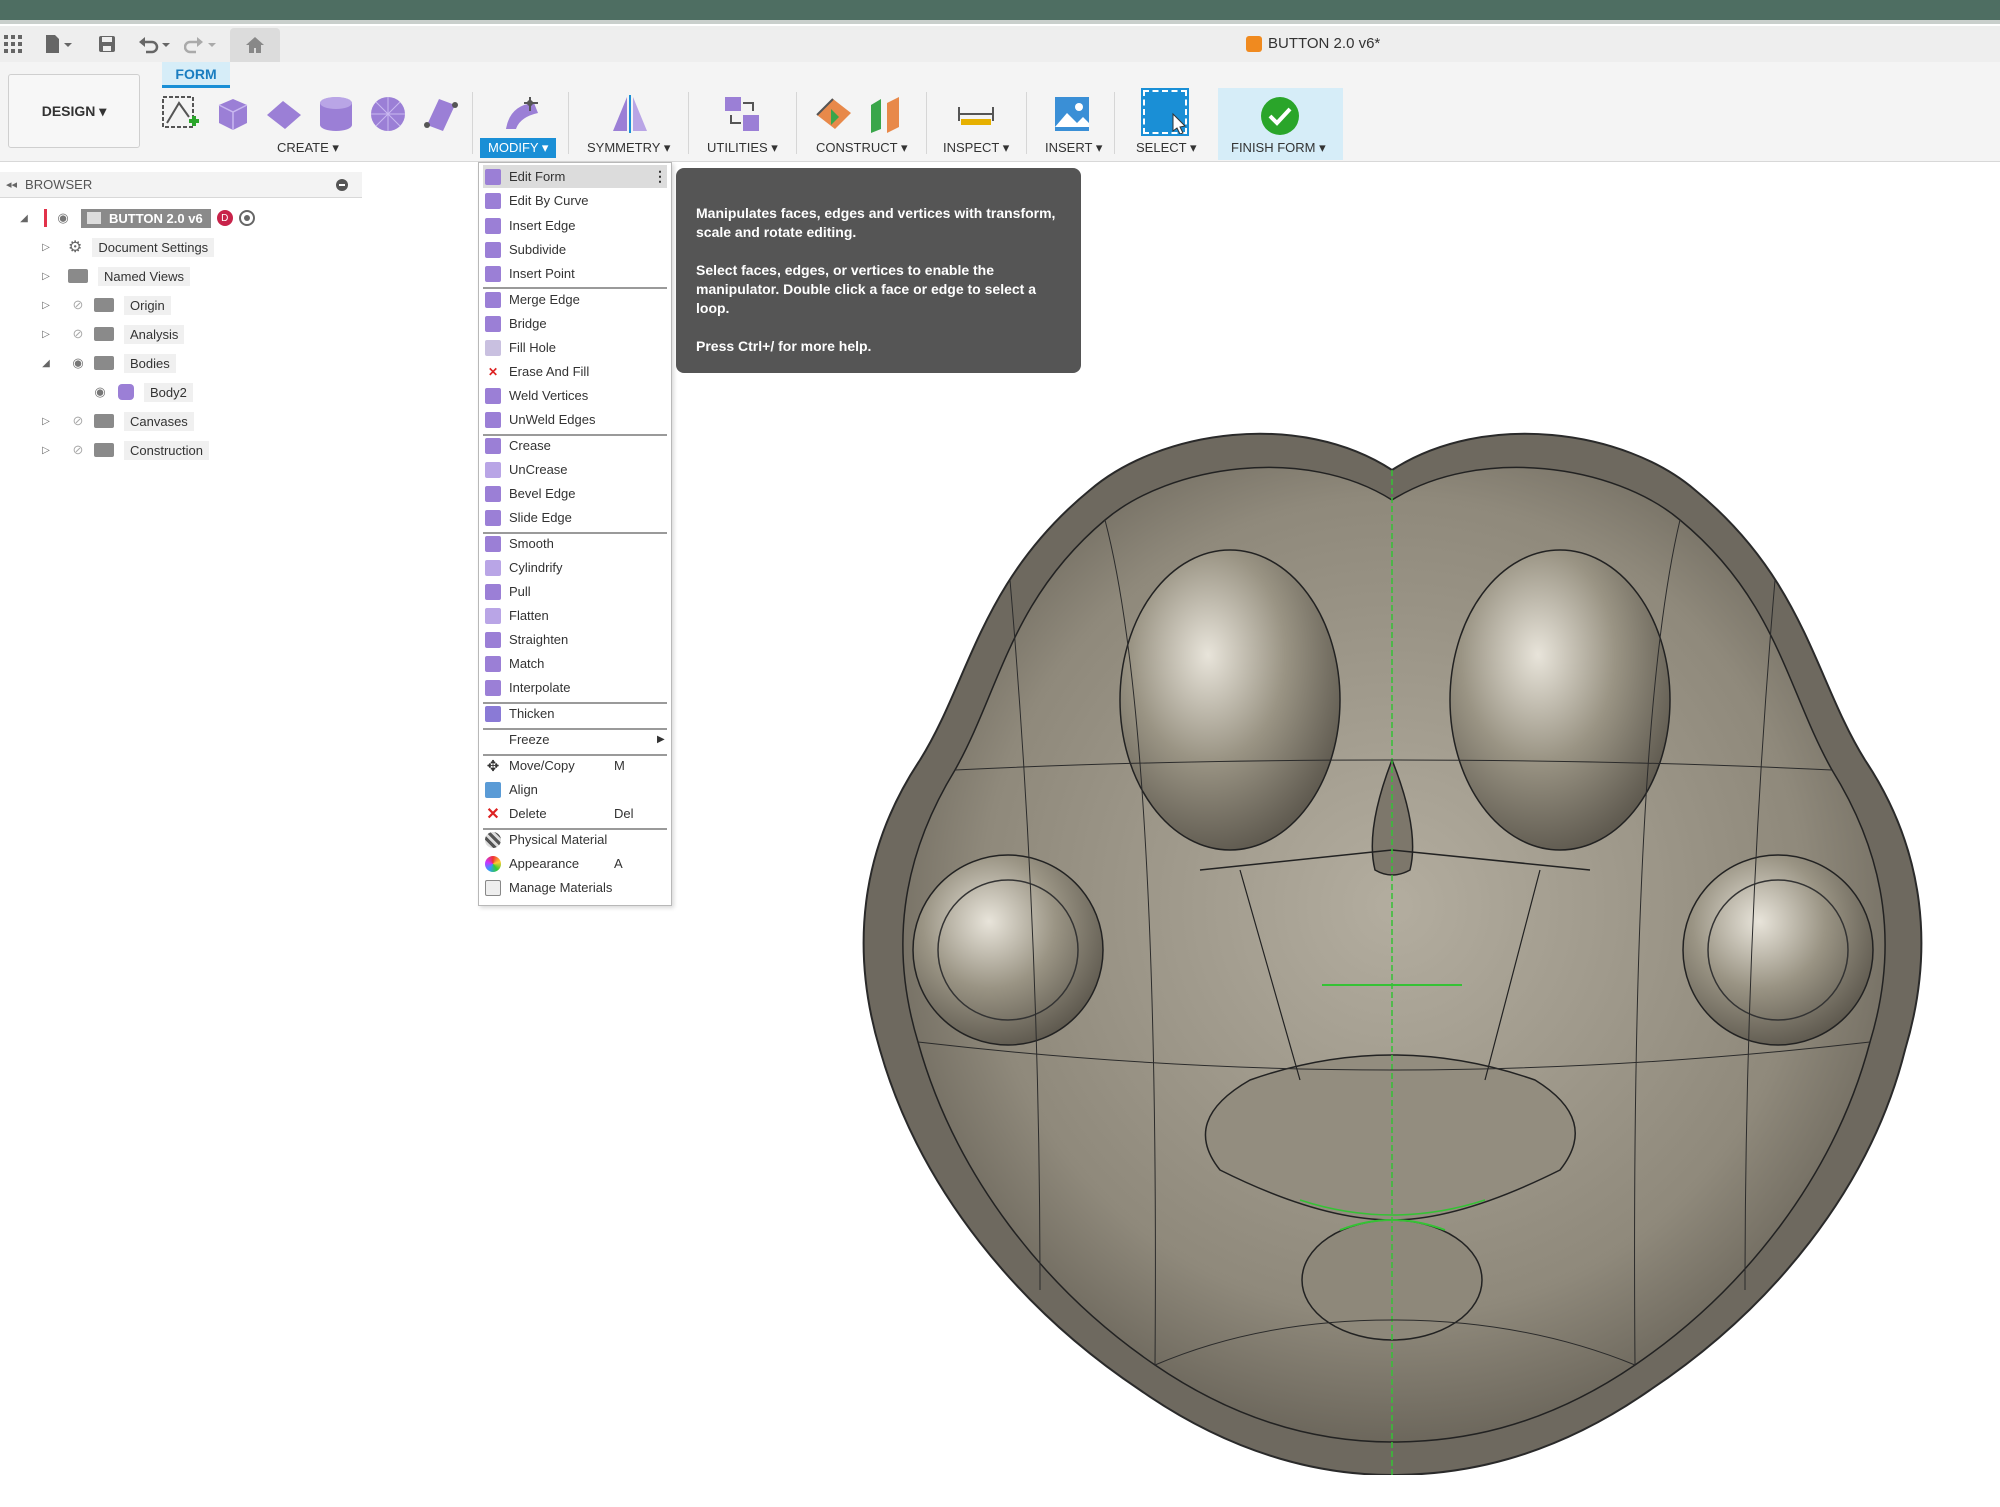  I want to click on plane-at-angle-icon, so click(886, 114).